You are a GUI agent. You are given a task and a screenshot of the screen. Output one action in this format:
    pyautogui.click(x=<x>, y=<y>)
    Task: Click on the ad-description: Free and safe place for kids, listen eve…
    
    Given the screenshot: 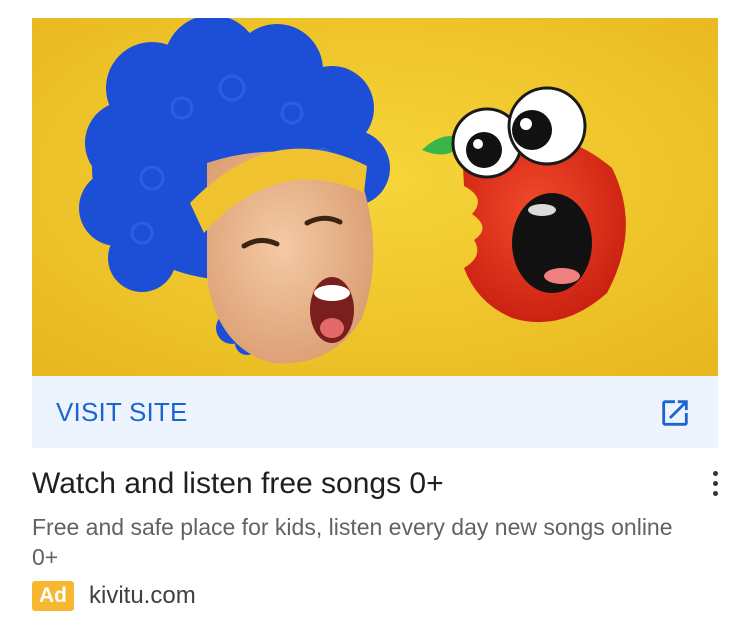 What is the action you would take?
    pyautogui.click(x=352, y=542)
    